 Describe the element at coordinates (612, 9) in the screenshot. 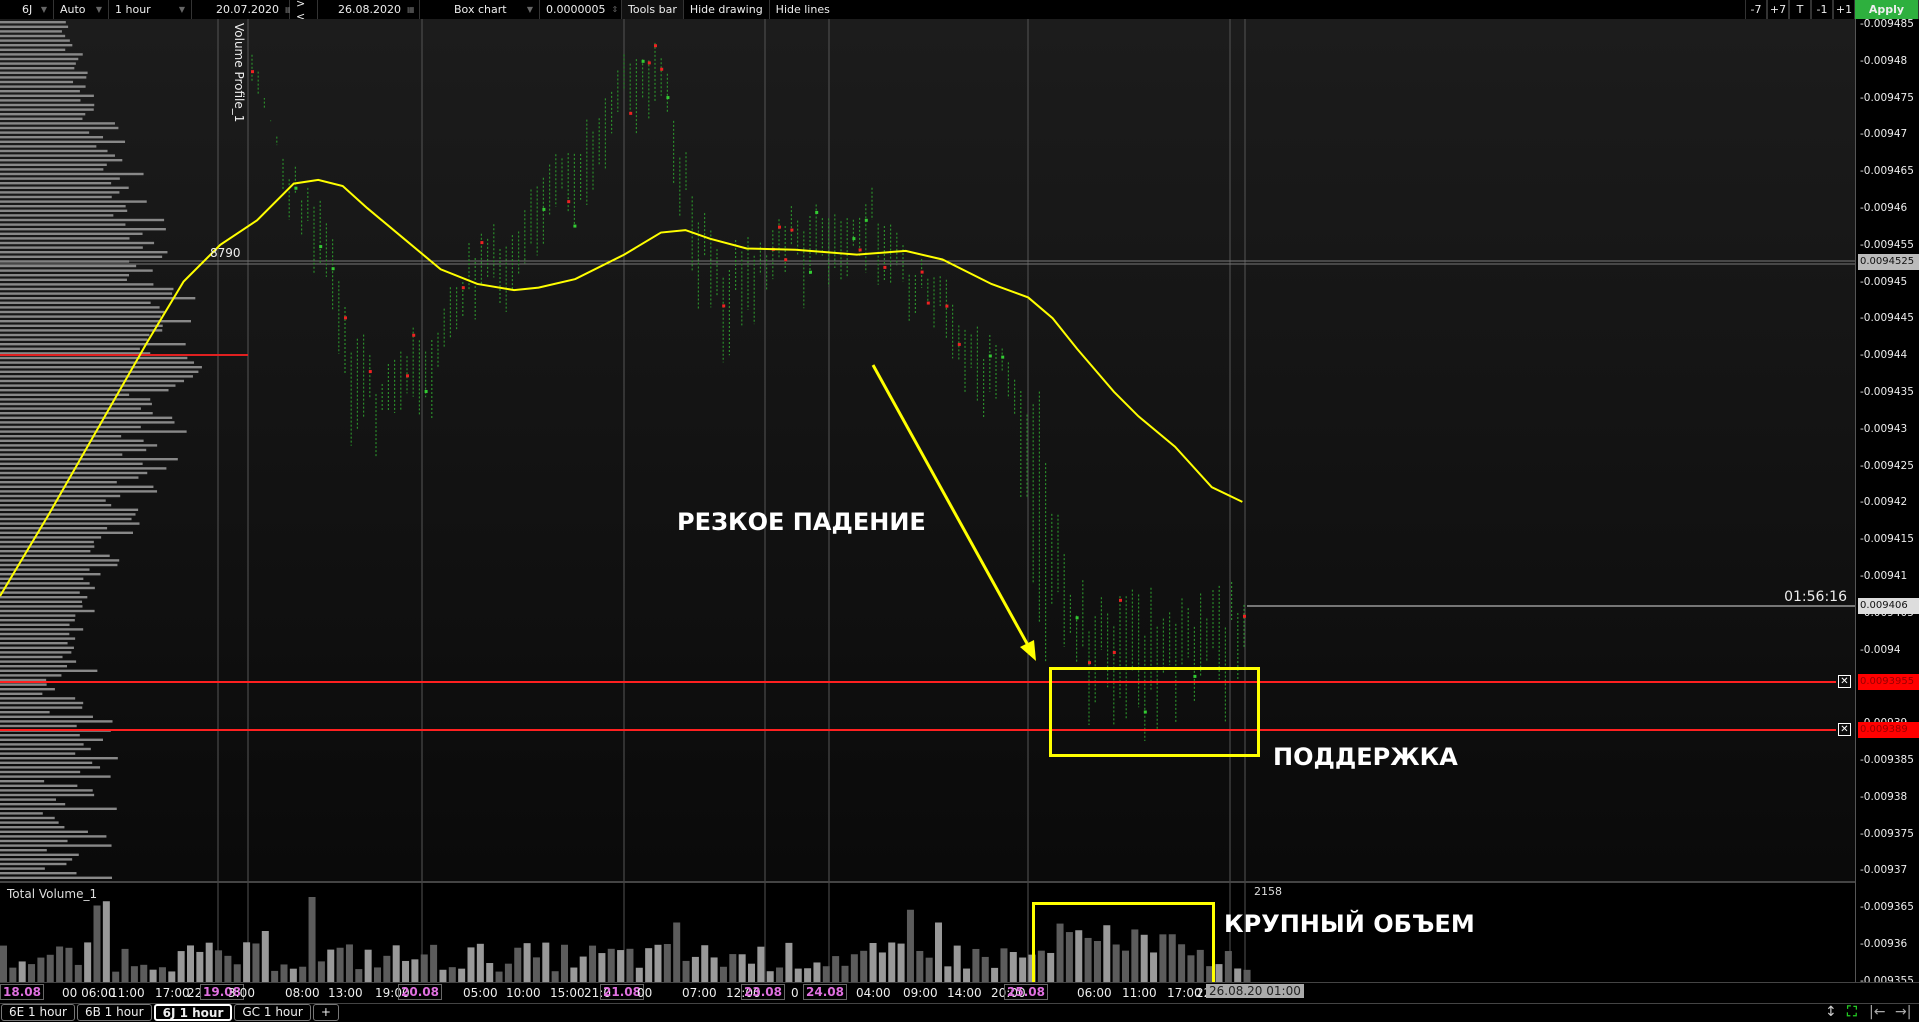

I see `stepper-icon: ⇕` at that location.